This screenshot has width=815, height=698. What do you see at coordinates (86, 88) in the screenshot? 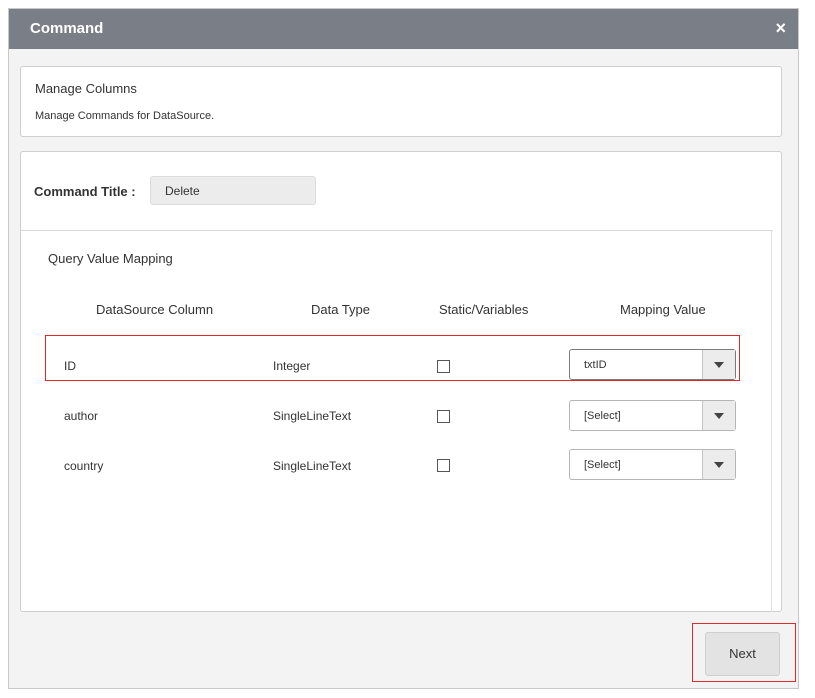
I see `manage-columns-heading: Manage Columns` at bounding box center [86, 88].